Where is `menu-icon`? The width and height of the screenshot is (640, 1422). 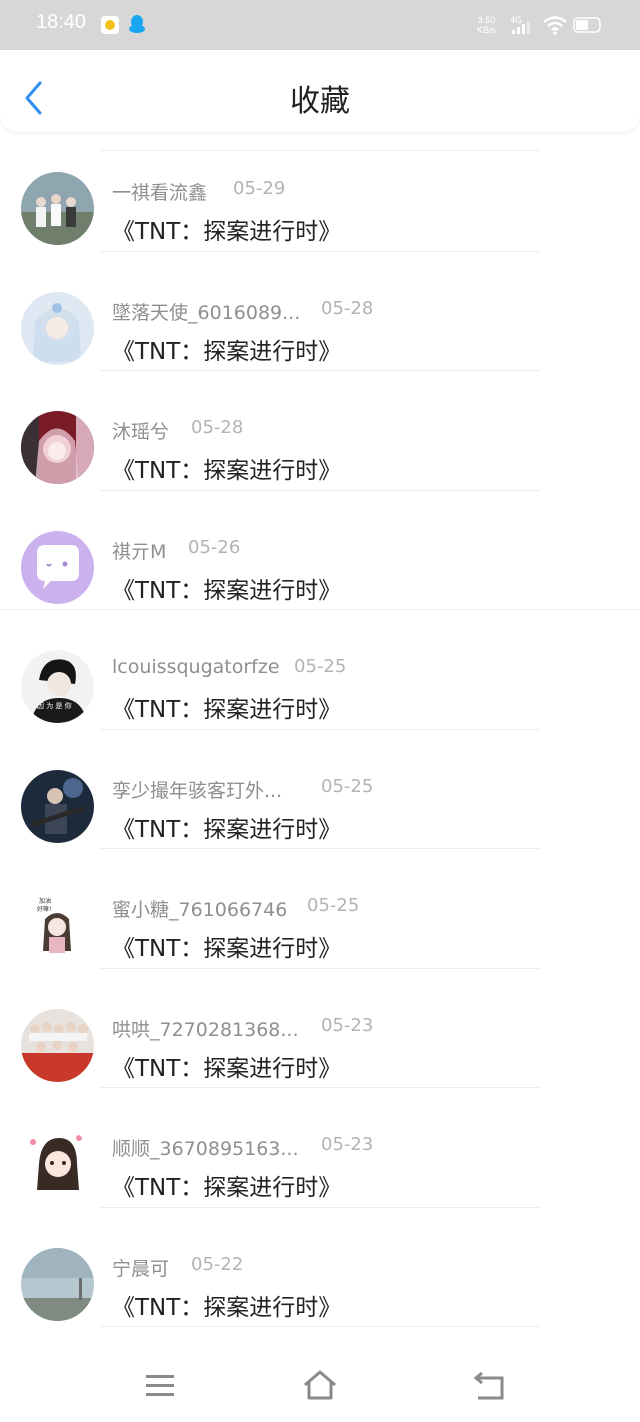
menu-icon is located at coordinates (160, 1386).